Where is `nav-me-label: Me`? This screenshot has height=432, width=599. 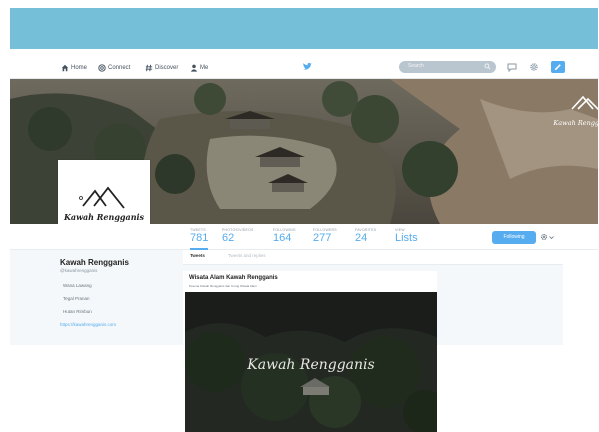 nav-me-label: Me is located at coordinates (204, 68).